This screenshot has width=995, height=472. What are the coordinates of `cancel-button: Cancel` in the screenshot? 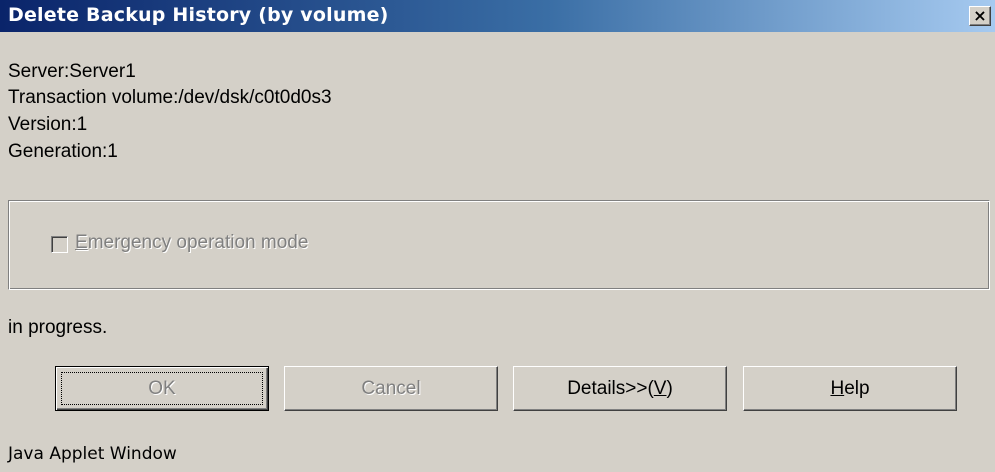 It's located at (391, 388).